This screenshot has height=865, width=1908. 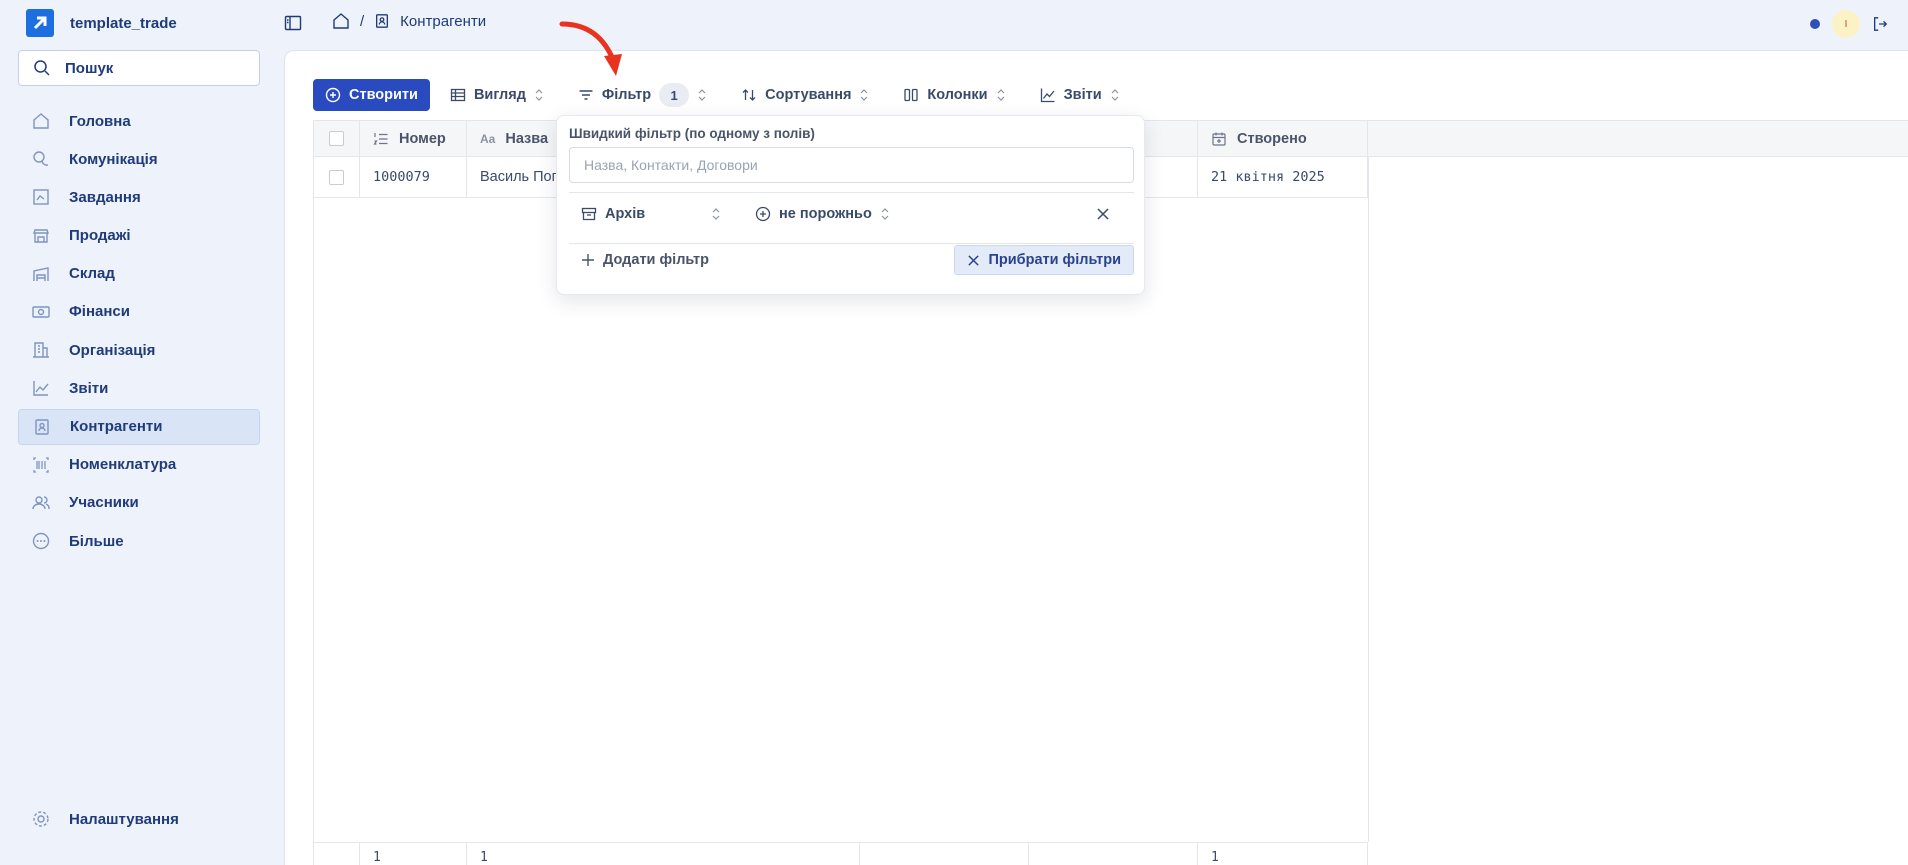 What do you see at coordinates (381, 139) in the screenshot?
I see `numbered-list-icon` at bounding box center [381, 139].